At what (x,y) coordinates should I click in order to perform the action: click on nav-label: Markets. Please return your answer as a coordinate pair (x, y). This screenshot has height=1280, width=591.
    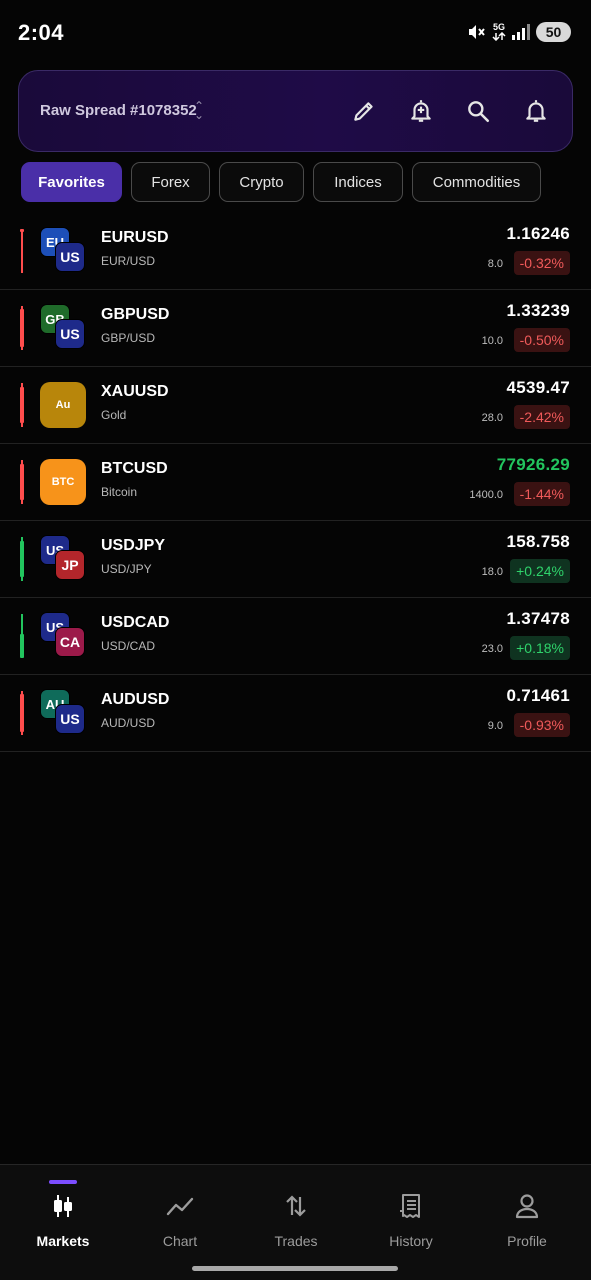
    Looking at the image, I should click on (63, 1241).